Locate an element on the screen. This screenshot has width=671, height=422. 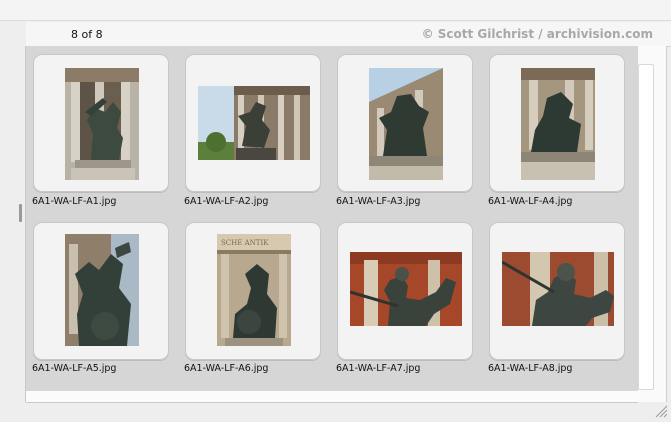
copyright-credit: © Scott Gilchrist / archivision.com is located at coordinates (537, 34).